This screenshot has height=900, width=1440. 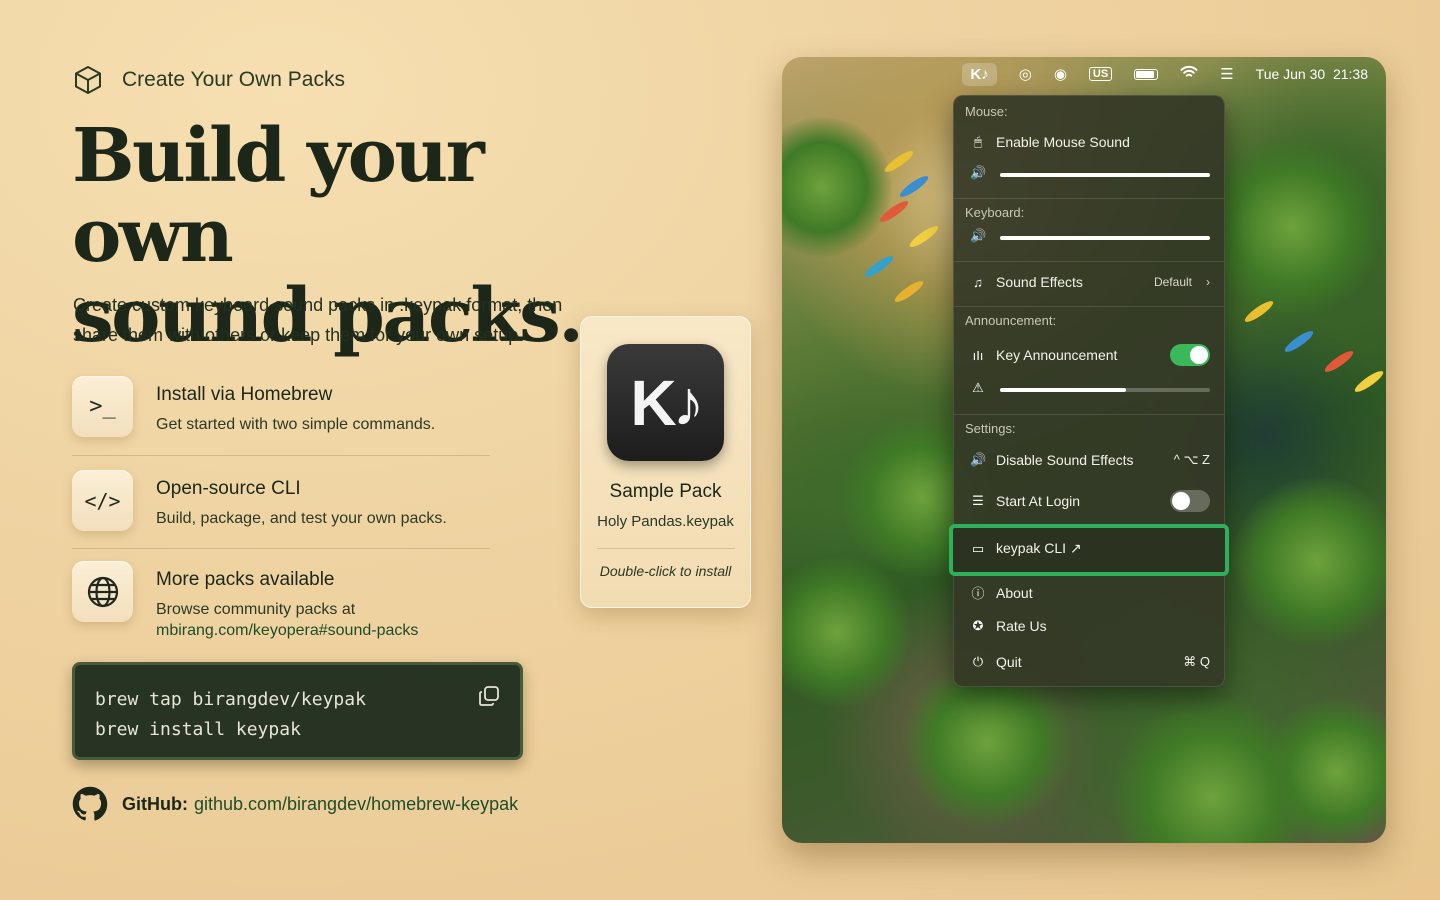 I want to click on waveform-icon: ıIı, so click(x=978, y=355).